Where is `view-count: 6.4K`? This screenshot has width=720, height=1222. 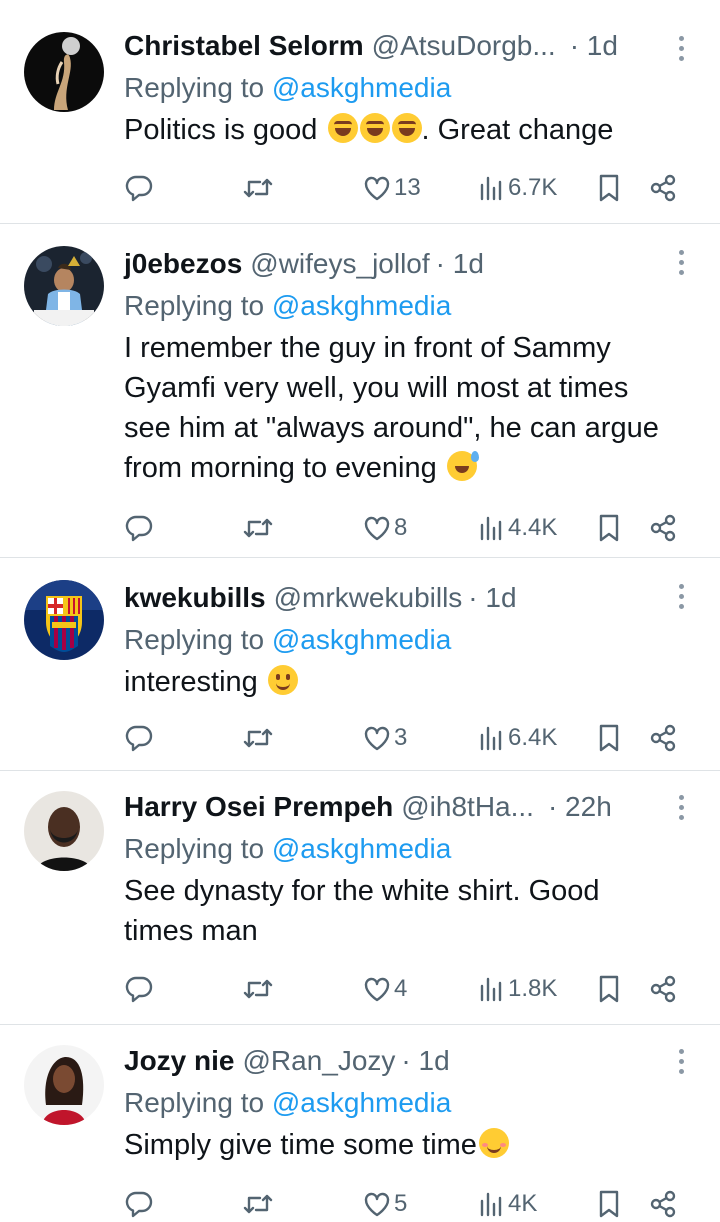
view-count: 6.4K is located at coordinates (533, 737).